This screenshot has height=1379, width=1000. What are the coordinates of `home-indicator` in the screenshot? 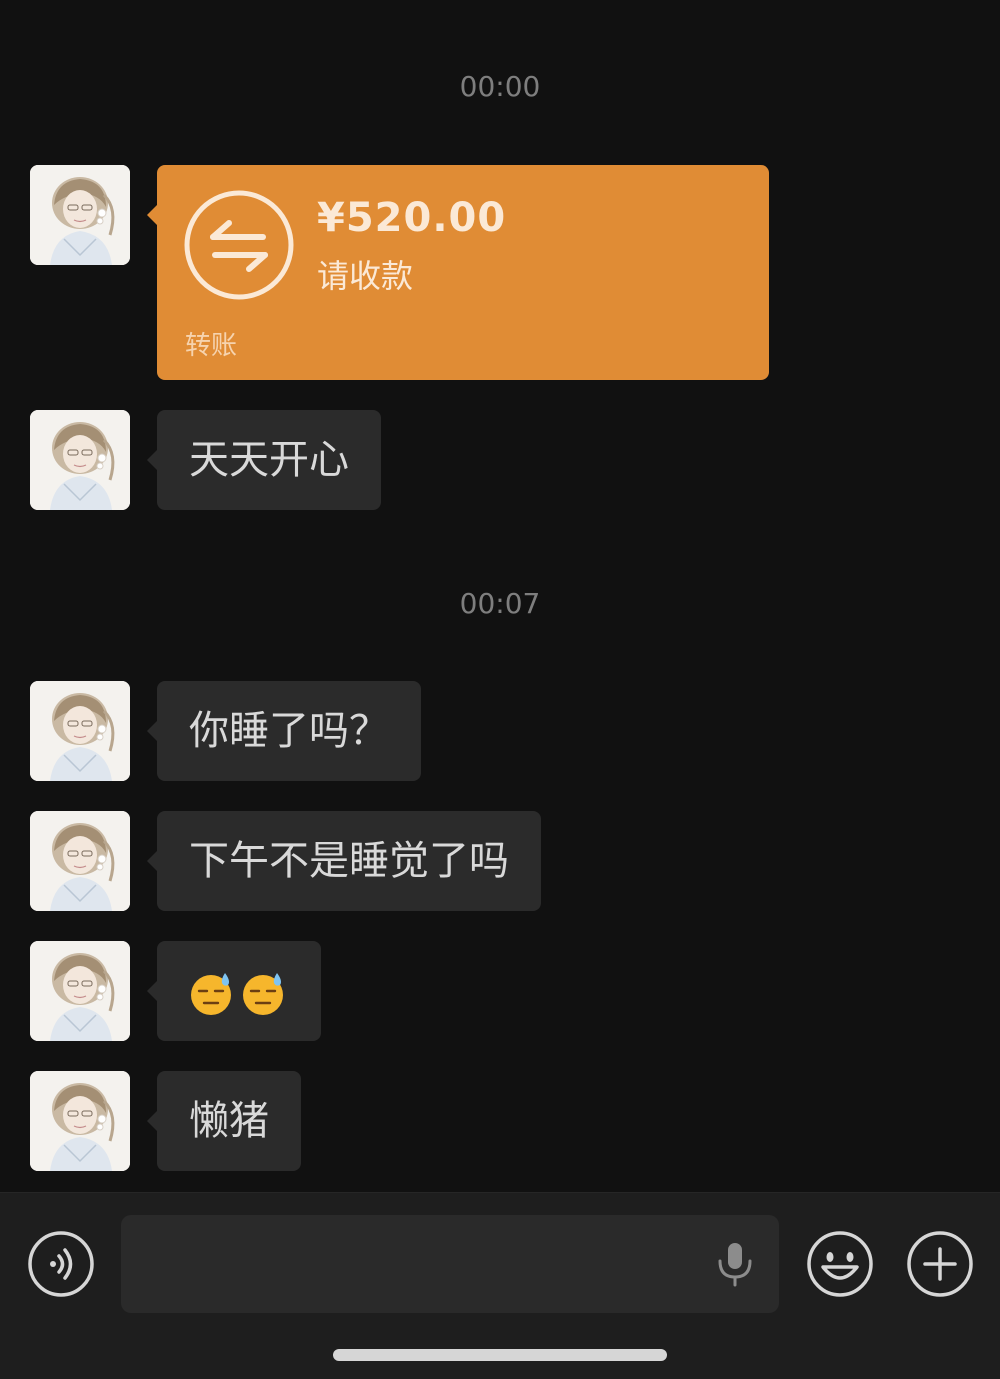 It's located at (500, 1355).